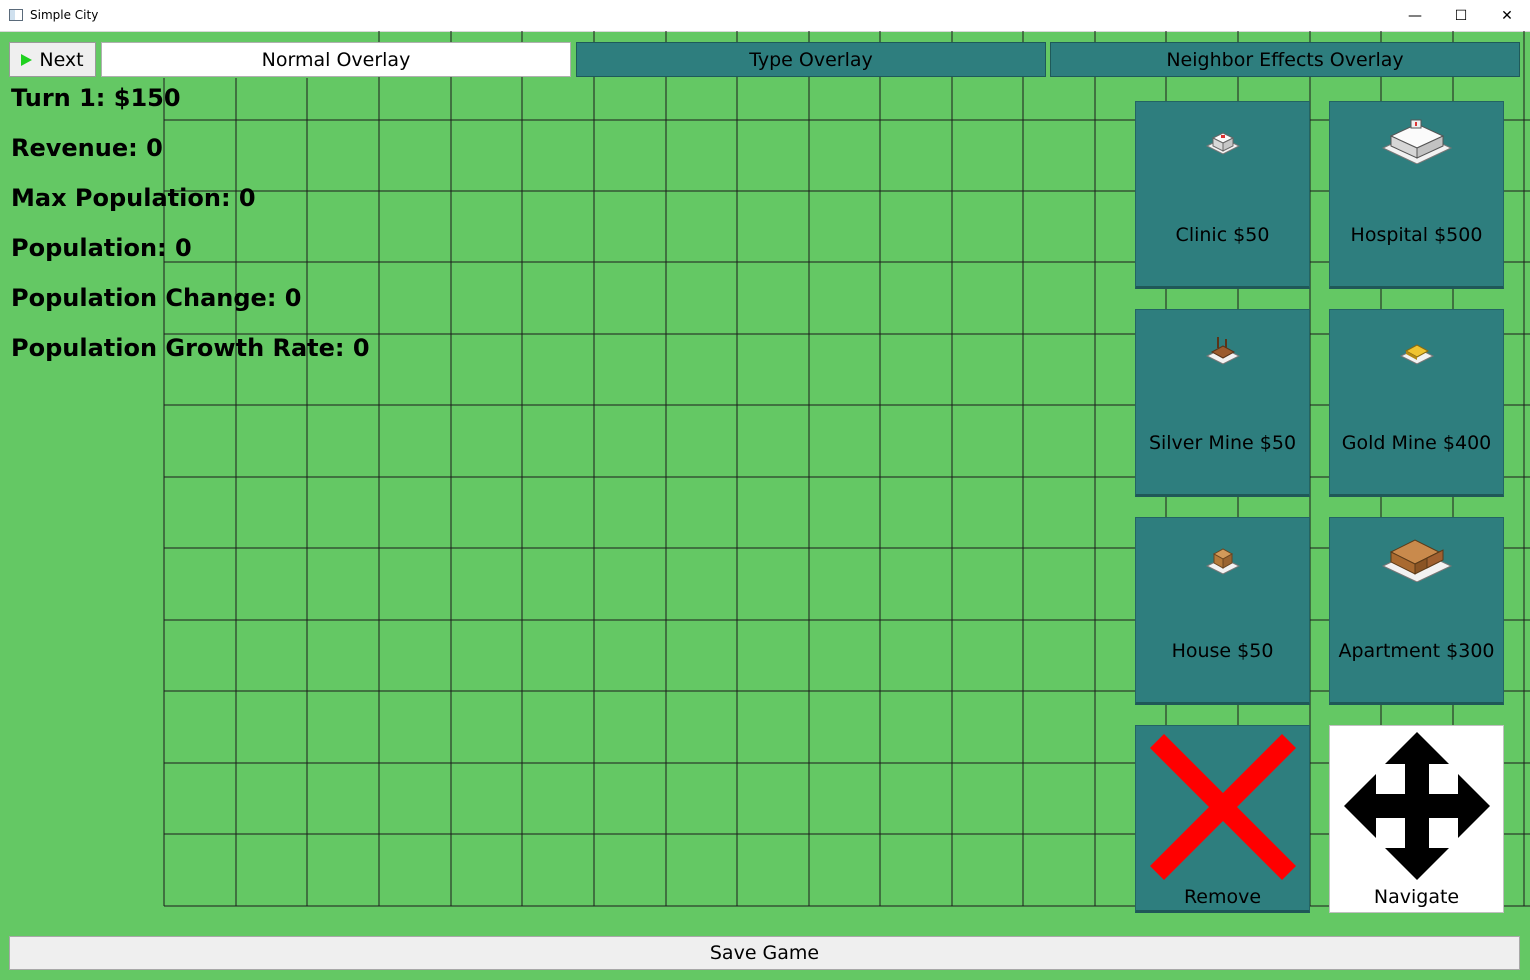 This screenshot has width=1530, height=980. I want to click on play-icon, so click(27, 59).